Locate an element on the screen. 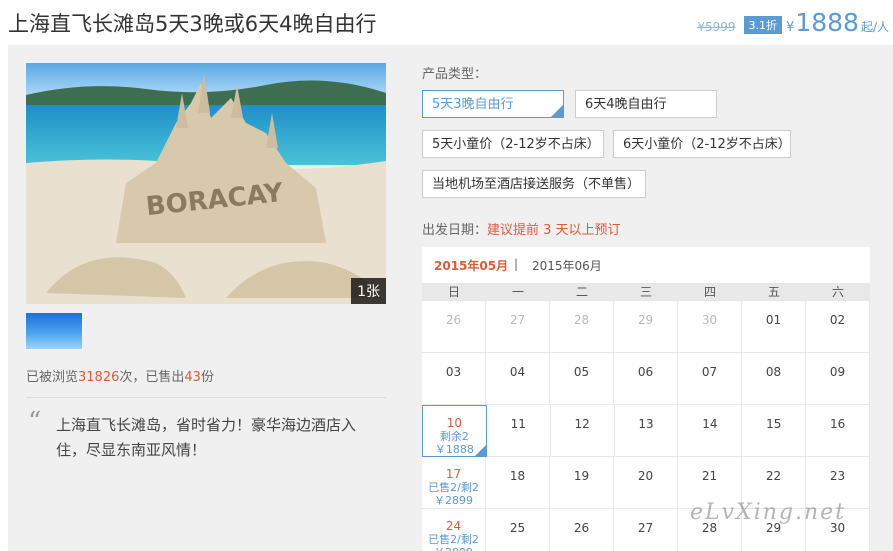 Image resolution: width=893 pixels, height=551 pixels. calendar-day: 24已售2/剩2￥2899 is located at coordinates (454, 530).